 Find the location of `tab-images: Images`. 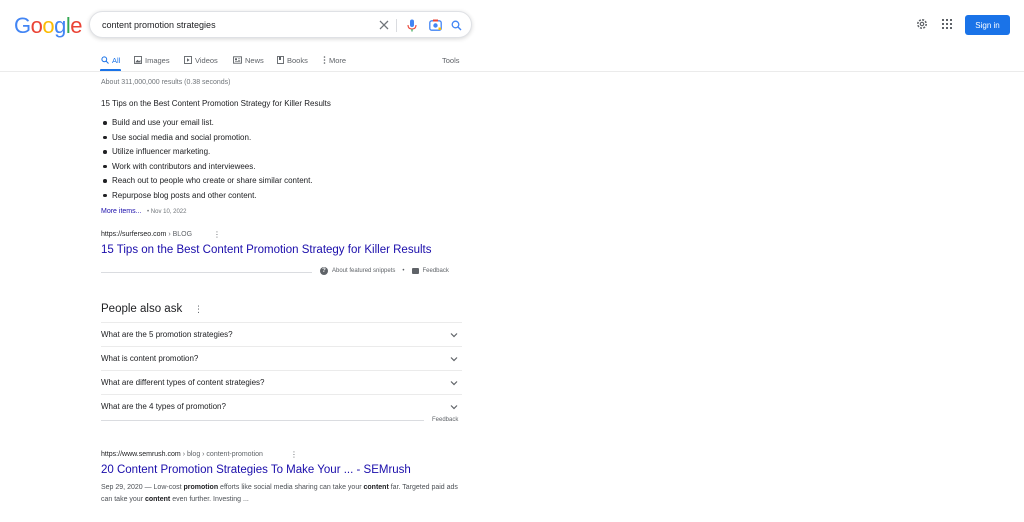

tab-images: Images is located at coordinates (152, 60).